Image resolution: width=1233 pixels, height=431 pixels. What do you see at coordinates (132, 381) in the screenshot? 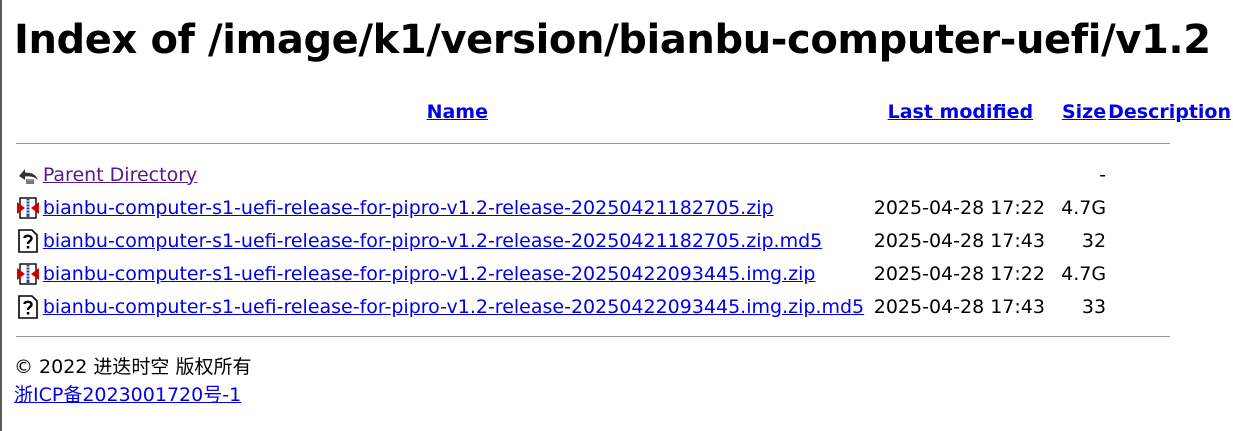
I see `footer: © 2022 进迭时空 版权所有 浙ICP备2023001720号-1` at bounding box center [132, 381].